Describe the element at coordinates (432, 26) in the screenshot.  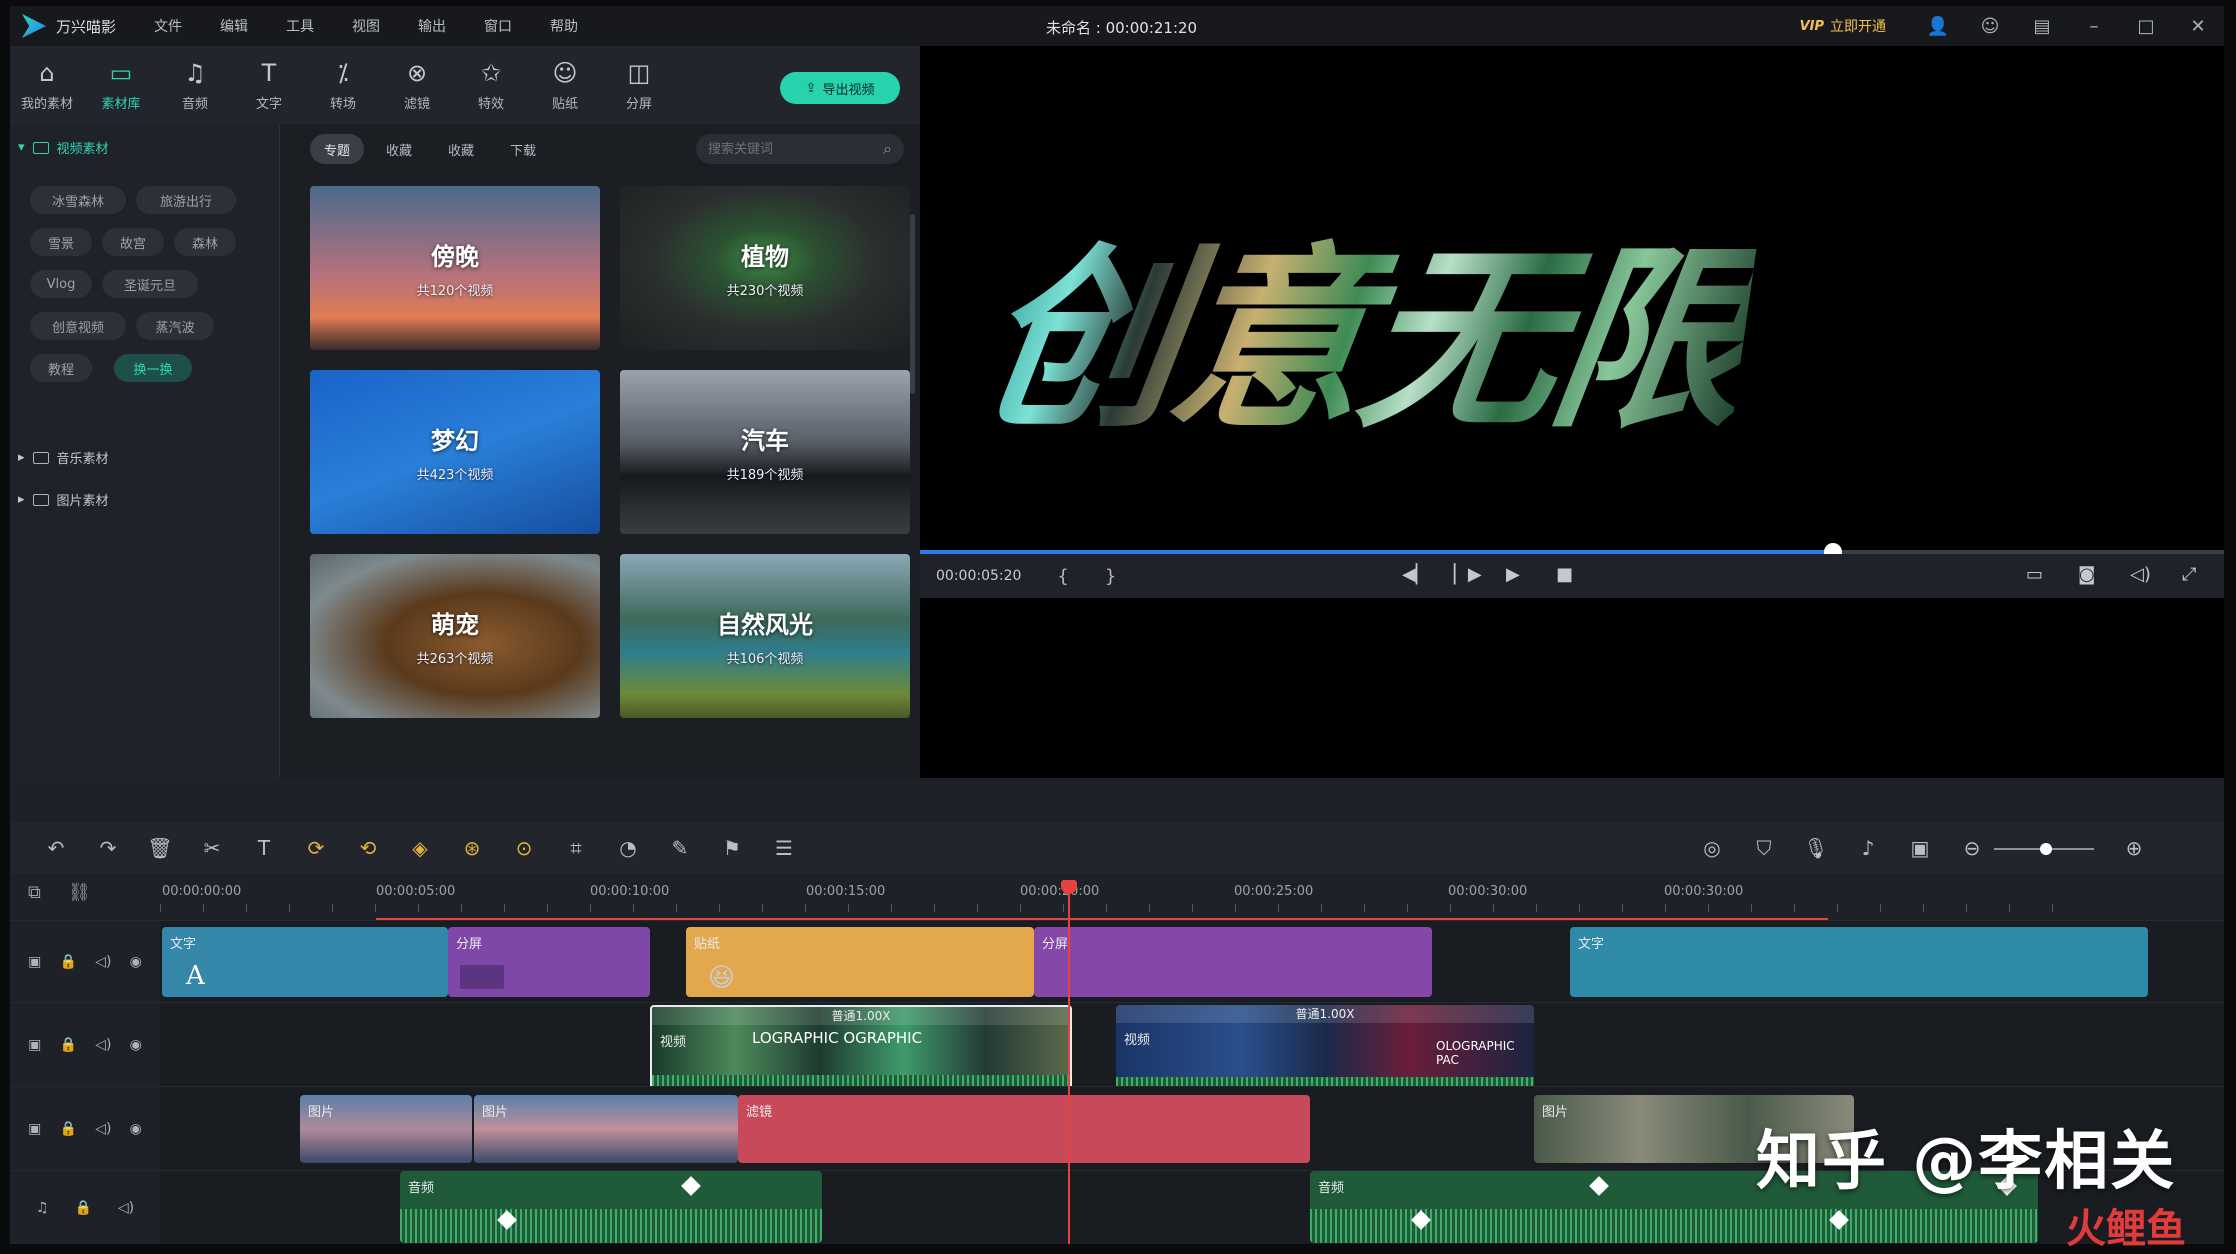
I see `menu-output: 输出` at that location.